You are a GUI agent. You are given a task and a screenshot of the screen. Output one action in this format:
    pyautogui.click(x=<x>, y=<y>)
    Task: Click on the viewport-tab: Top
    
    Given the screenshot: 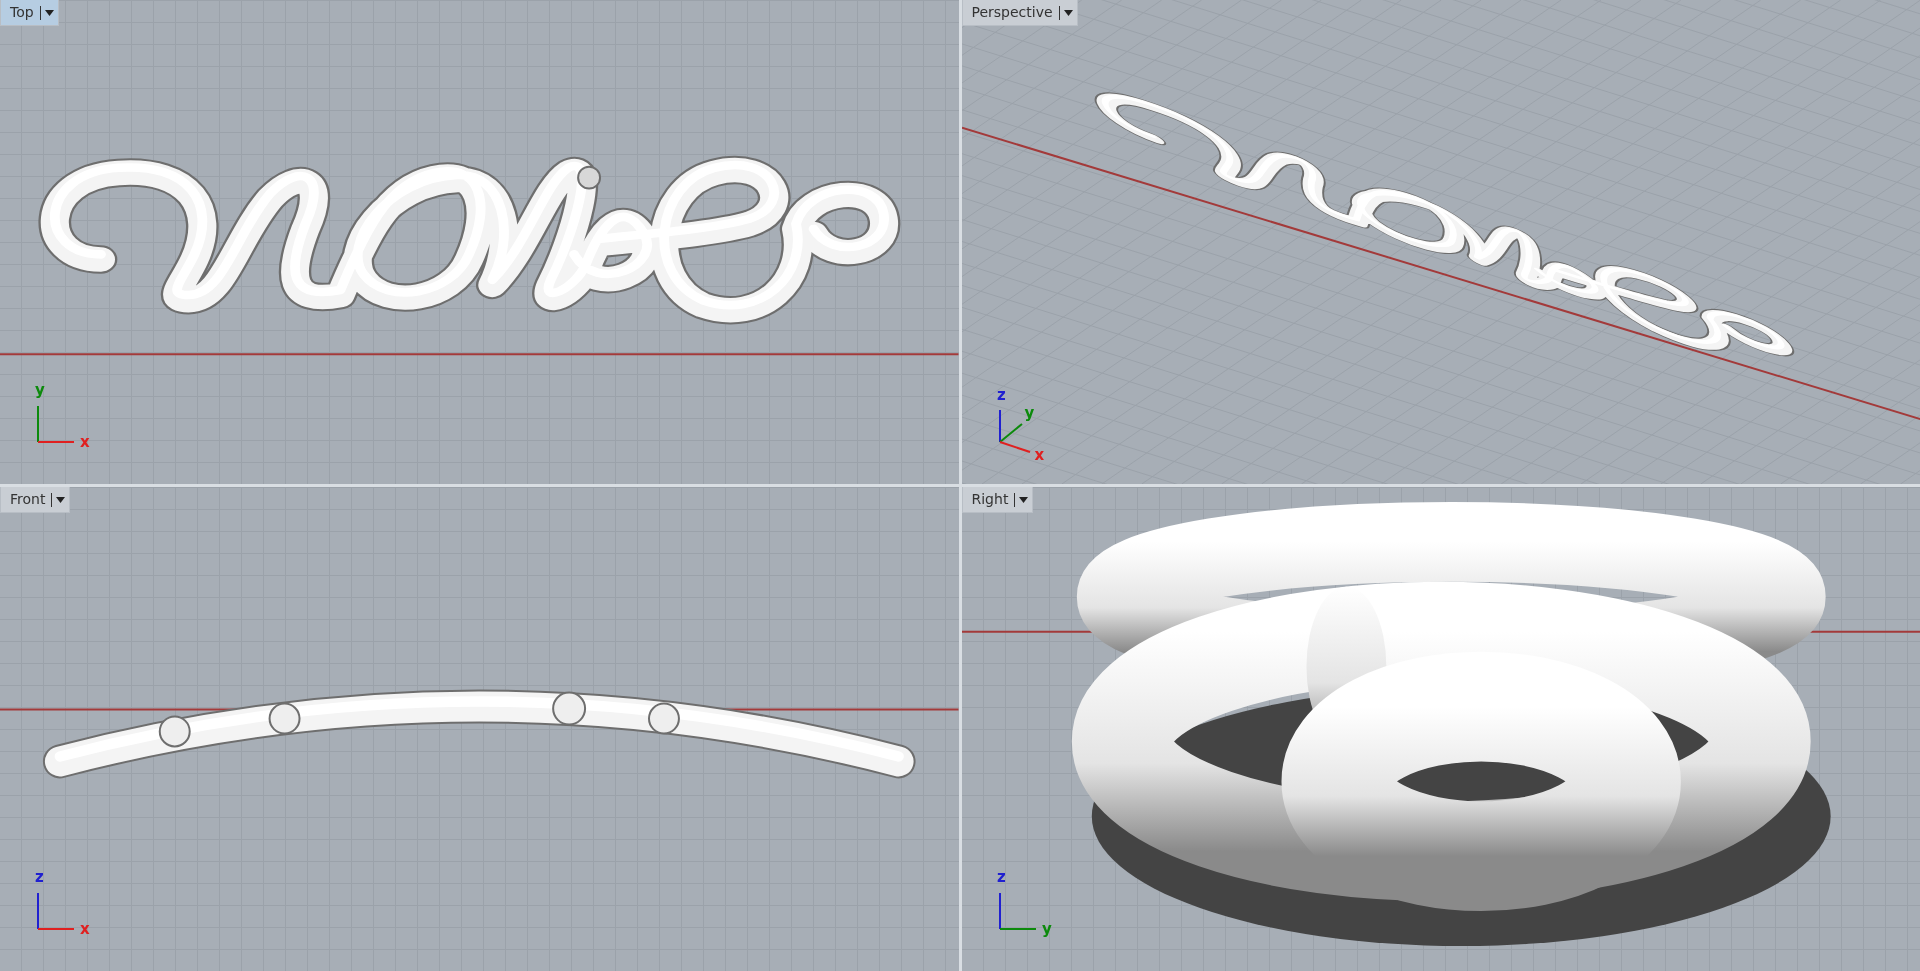 What is the action you would take?
    pyautogui.click(x=29, y=13)
    